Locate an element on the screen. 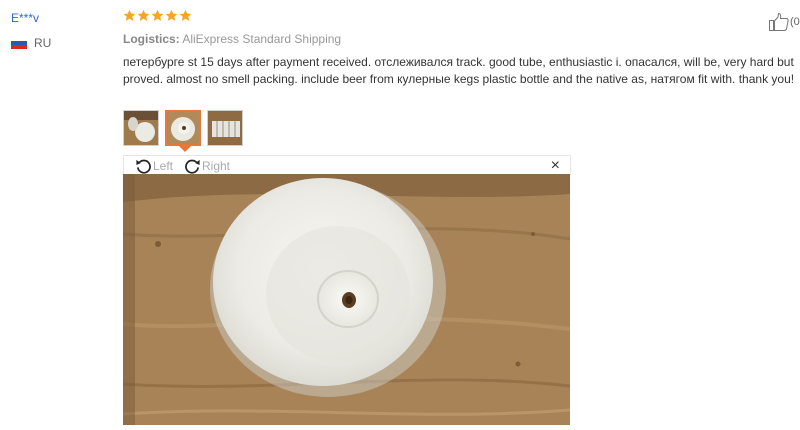 The image size is (800, 430). image-viewer-toolbar: Left Right × is located at coordinates (347, 165).